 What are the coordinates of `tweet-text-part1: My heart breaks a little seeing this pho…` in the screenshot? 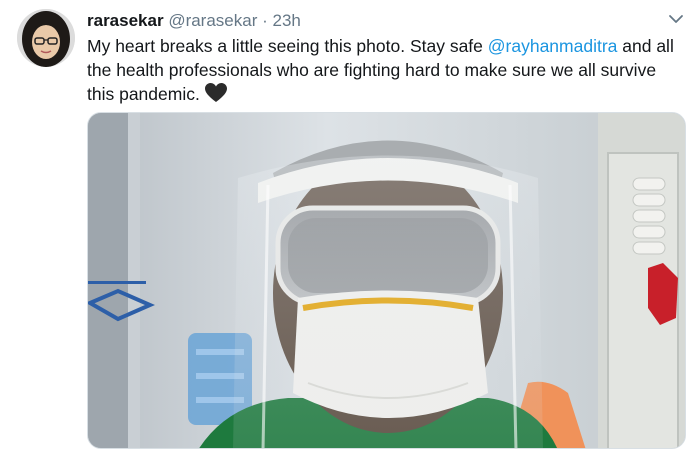 It's located at (287, 46).